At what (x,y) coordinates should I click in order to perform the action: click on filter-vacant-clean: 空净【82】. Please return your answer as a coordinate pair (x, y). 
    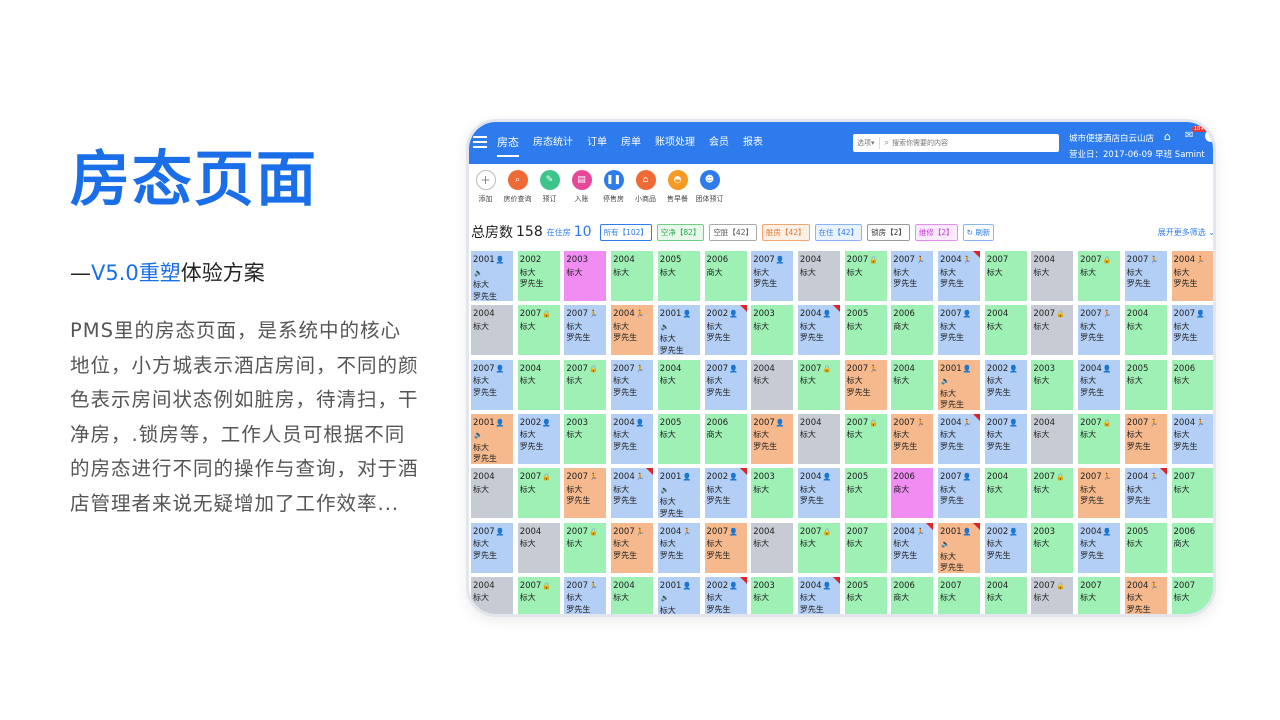
    Looking at the image, I should click on (680, 232).